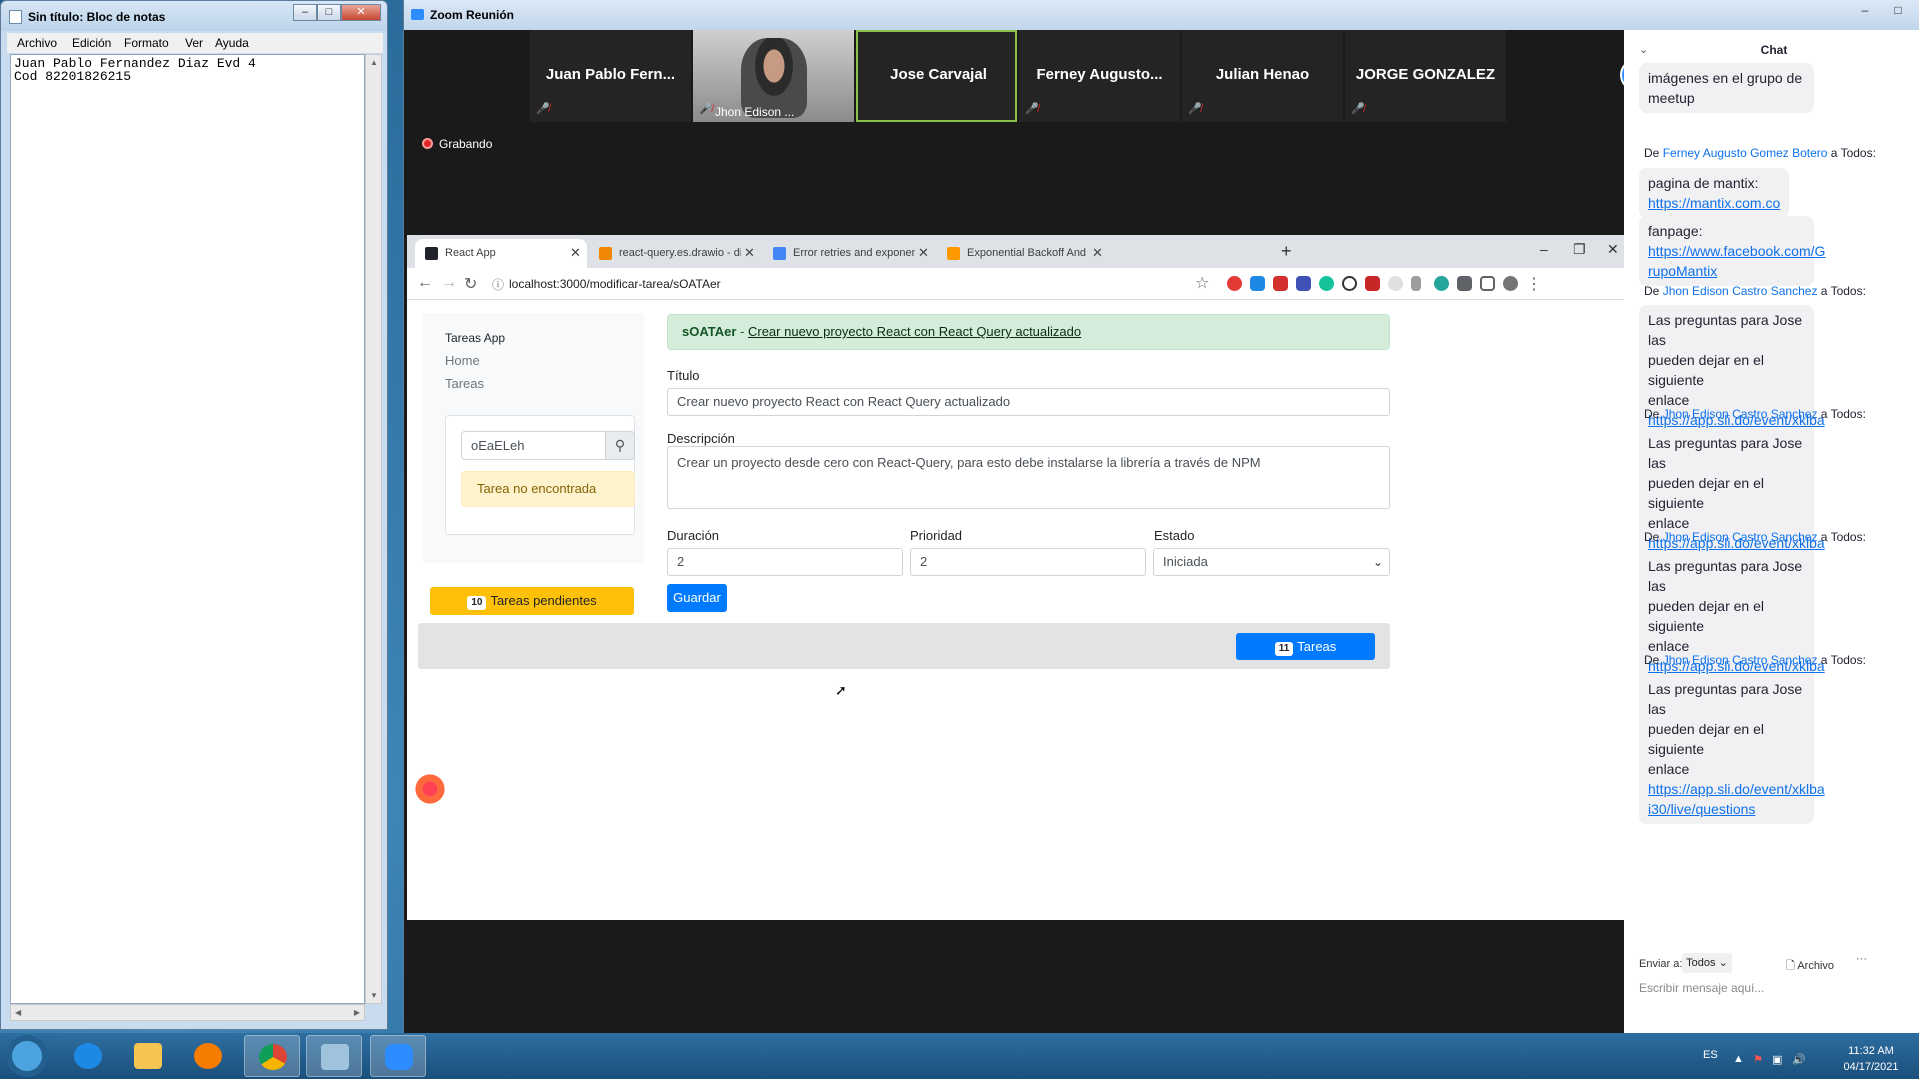 This screenshot has width=1919, height=1079. What do you see at coordinates (449, 283) in the screenshot?
I see `forward-arrow-icon: →` at bounding box center [449, 283].